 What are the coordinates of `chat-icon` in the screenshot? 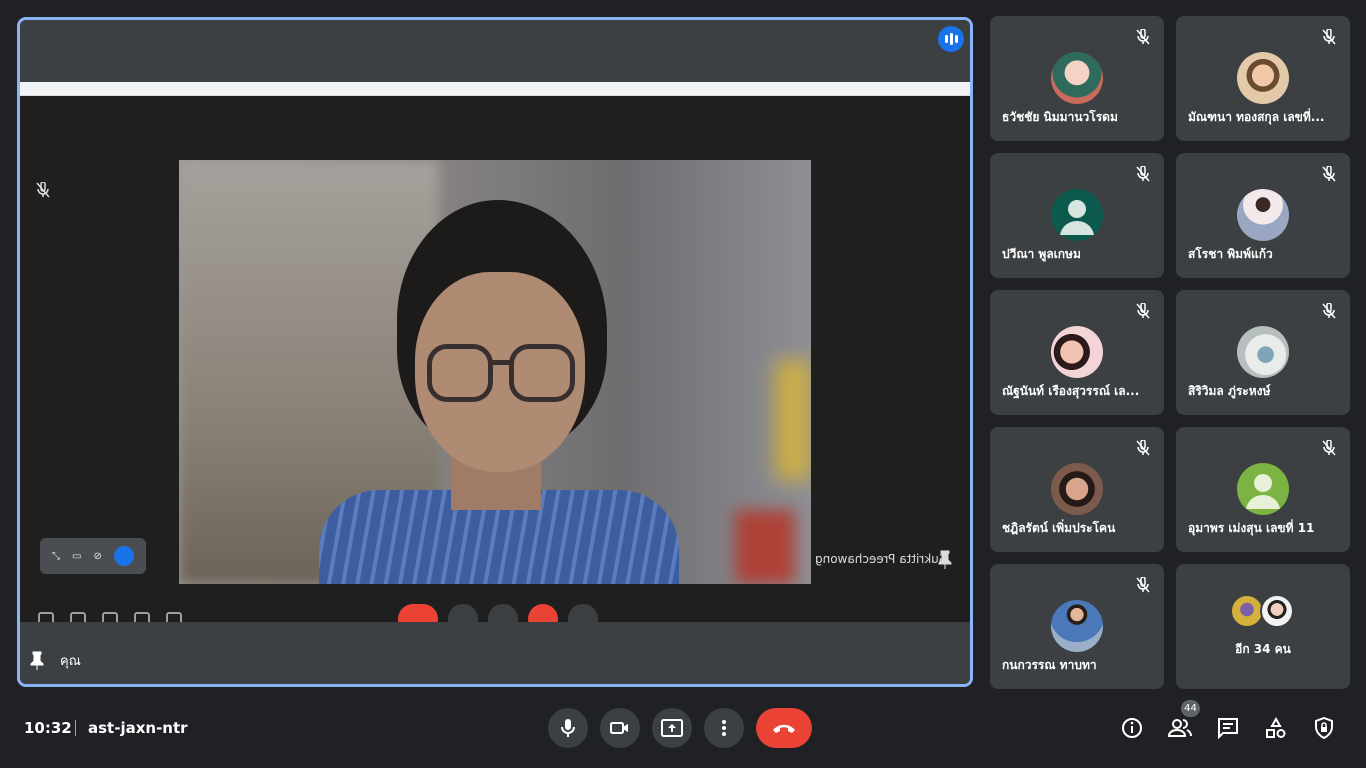 It's located at (1228, 728).